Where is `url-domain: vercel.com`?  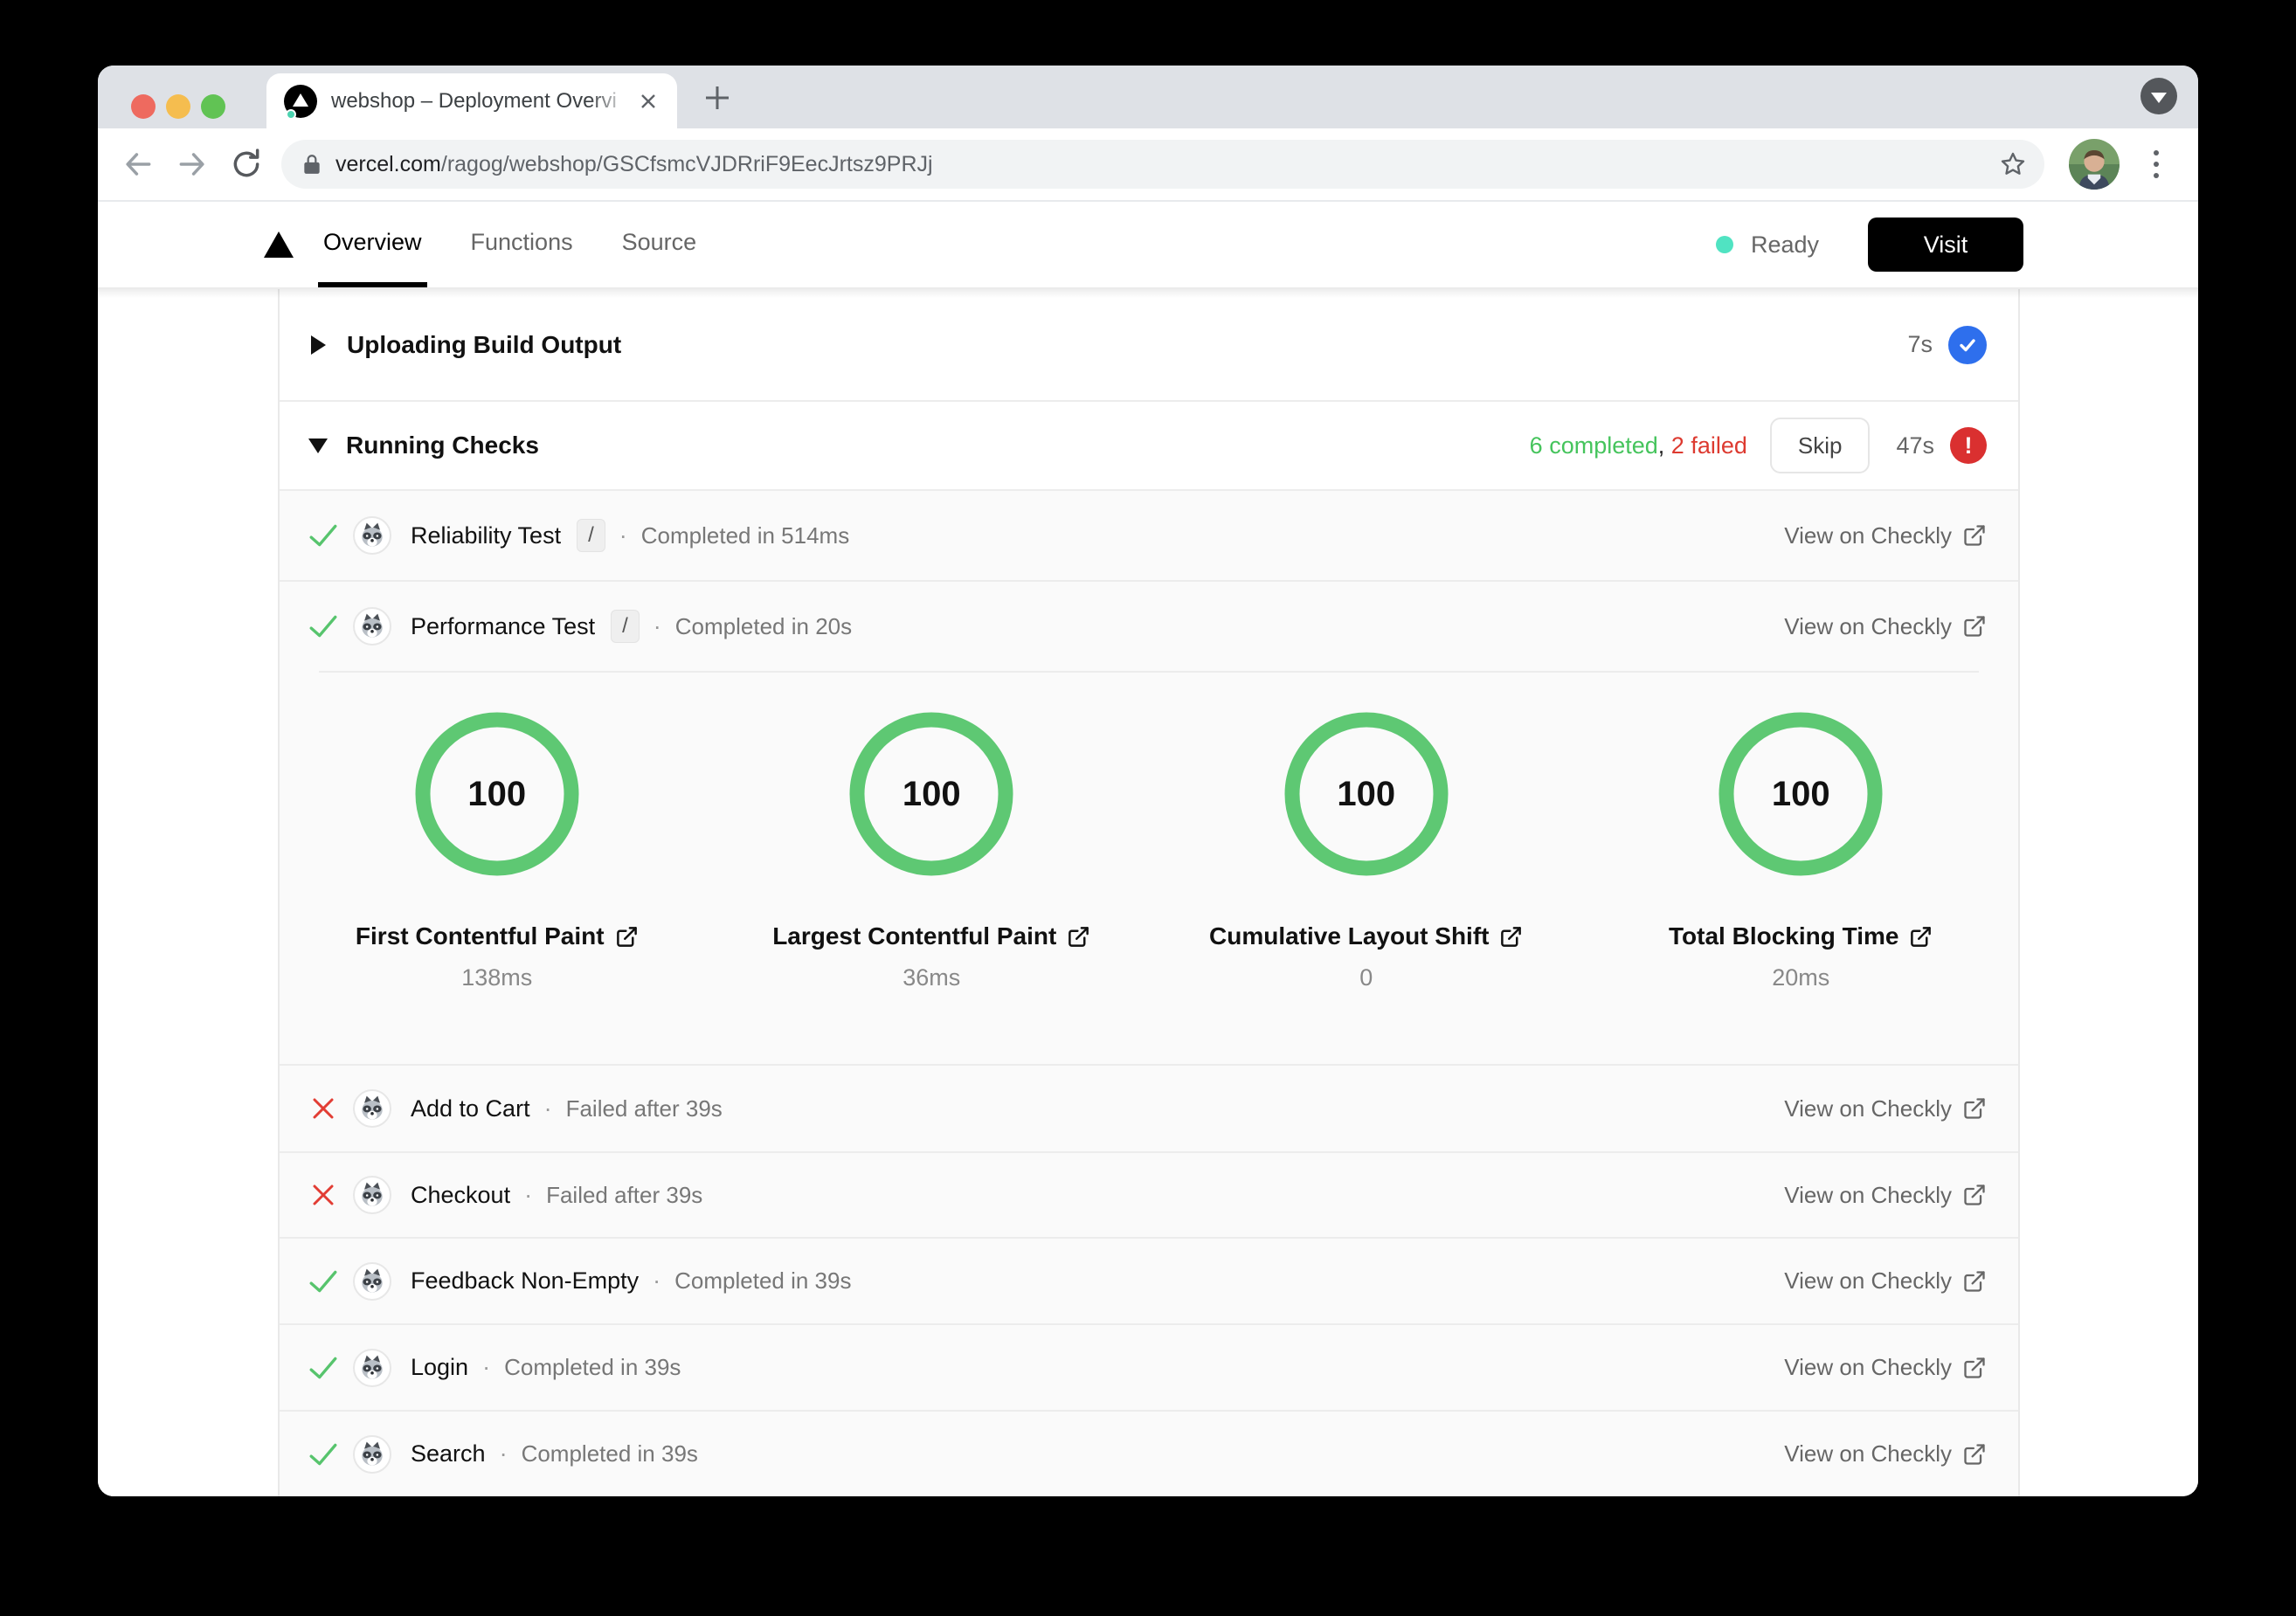
url-domain: vercel.com is located at coordinates (388, 163).